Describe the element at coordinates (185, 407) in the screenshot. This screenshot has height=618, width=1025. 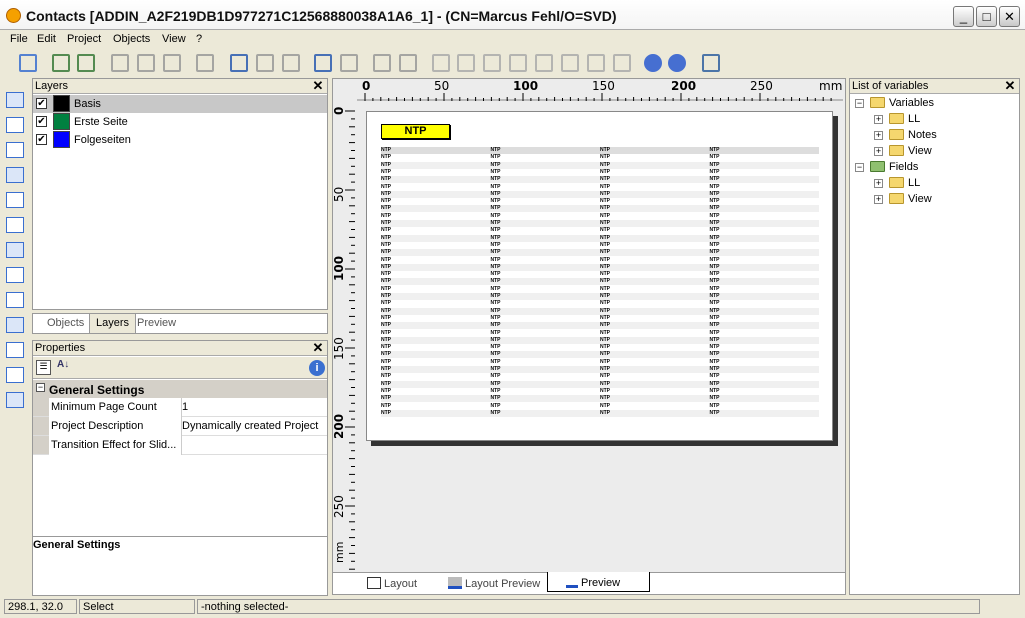
I see `property-value: 1` at that location.